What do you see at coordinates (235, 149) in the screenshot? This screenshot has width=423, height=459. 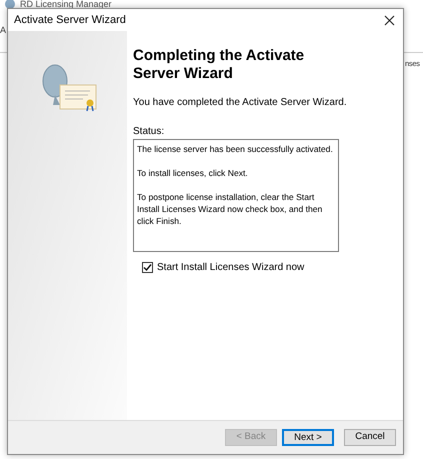 I see `status-text: The license server has been successfully activated.` at bounding box center [235, 149].